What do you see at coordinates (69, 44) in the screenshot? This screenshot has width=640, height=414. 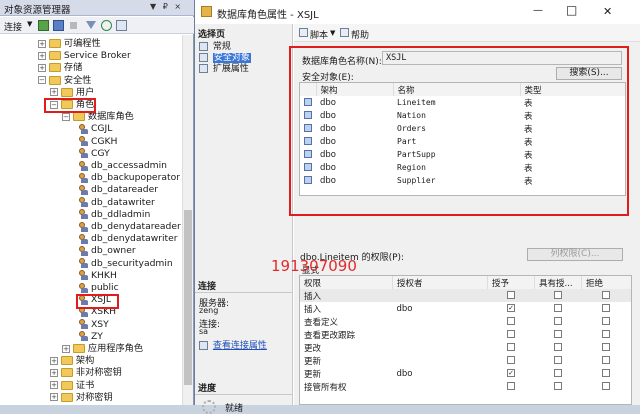 I see `tree-item-folder: + 可编程性` at bounding box center [69, 44].